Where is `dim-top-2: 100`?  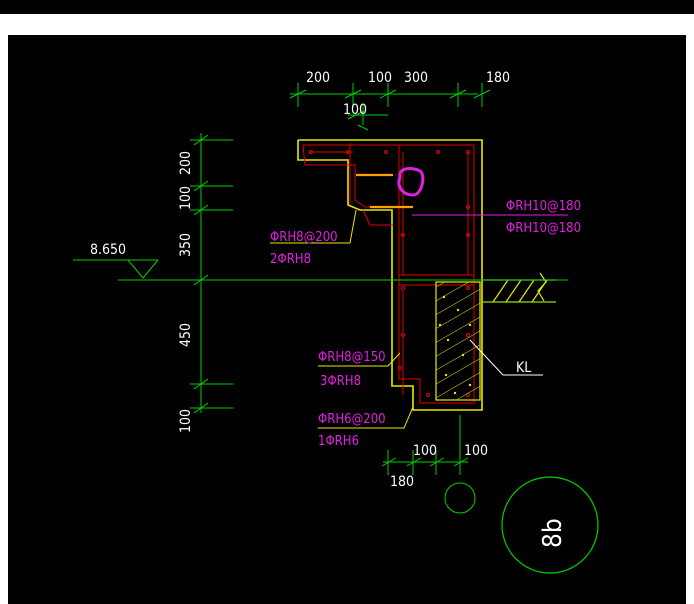 dim-top-2: 100 is located at coordinates (380, 78).